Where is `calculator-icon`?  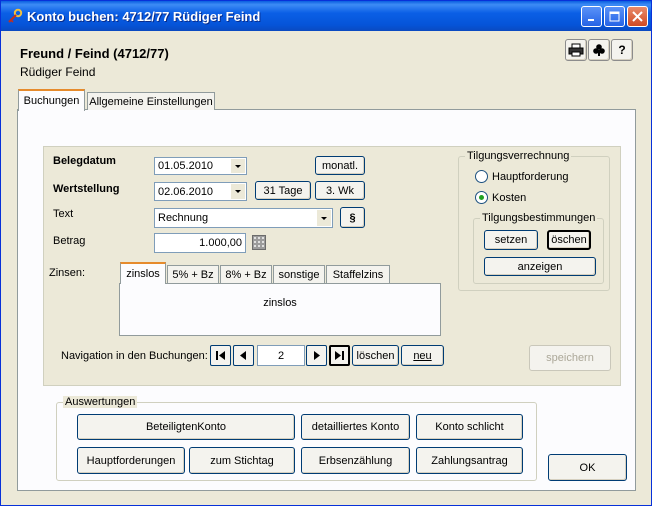
calculator-icon is located at coordinates (259, 242).